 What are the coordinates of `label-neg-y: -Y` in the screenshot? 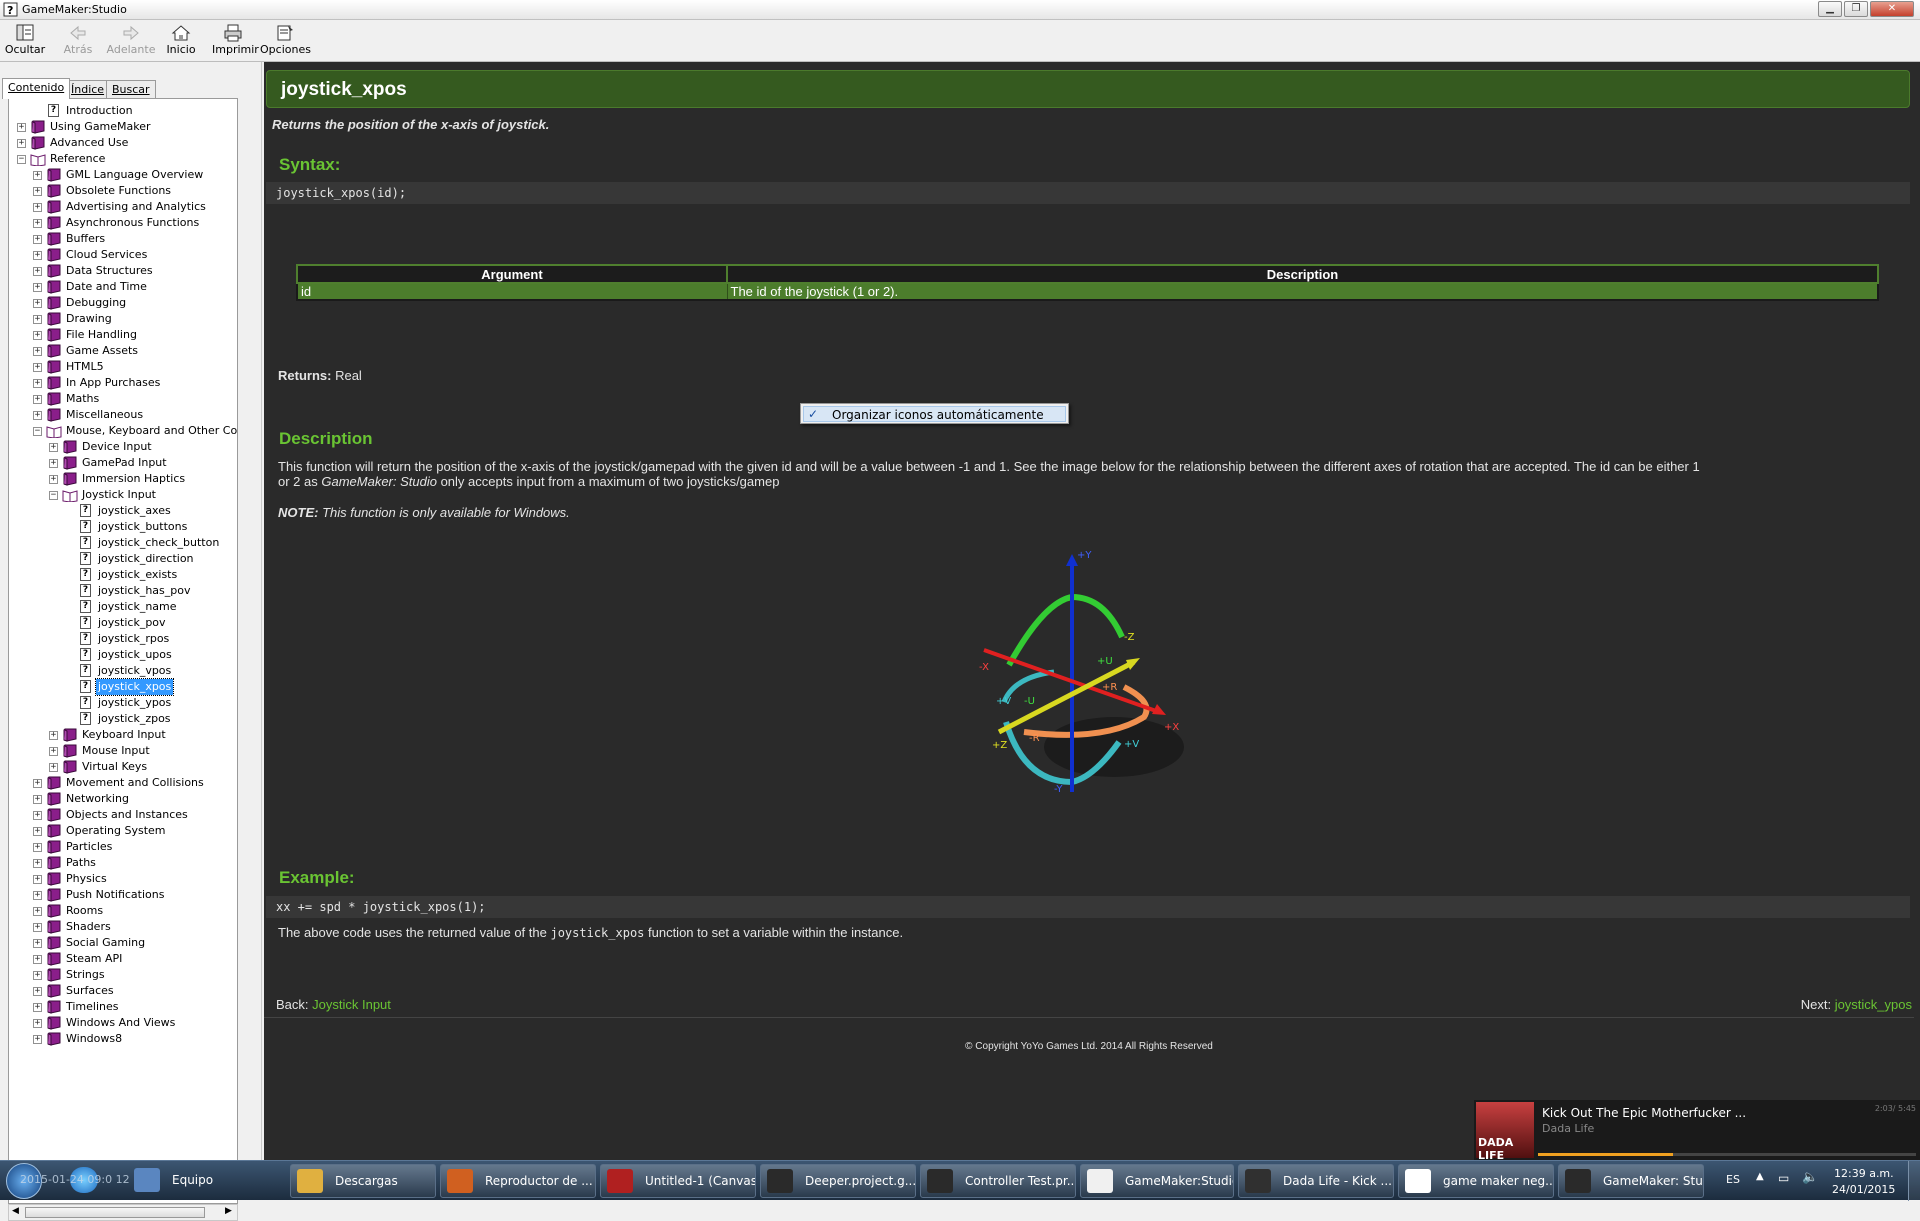 It's located at (1058, 789).